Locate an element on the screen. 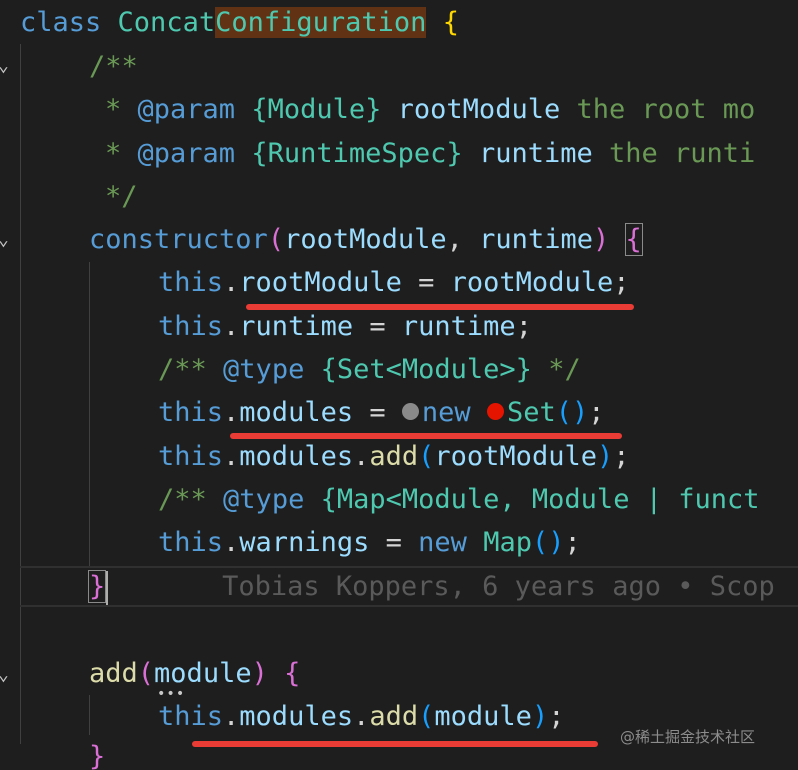  jsdoc-tag: @param is located at coordinates (186, 109).